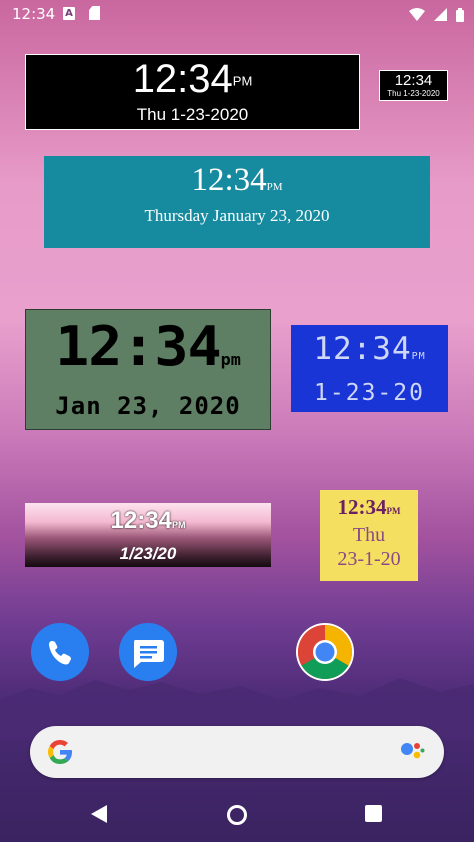  Describe the element at coordinates (34, 14) in the screenshot. I see `status-time: 12:34` at that location.